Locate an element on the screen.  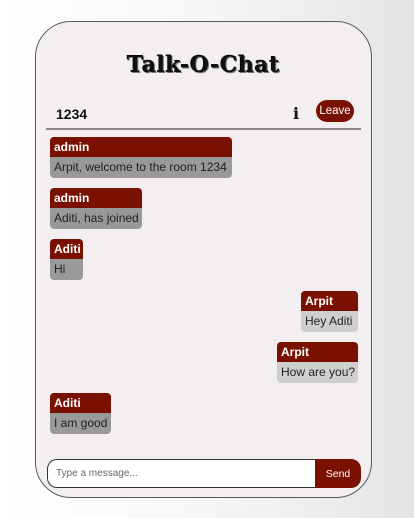
message-text: I am good is located at coordinates (80, 423).